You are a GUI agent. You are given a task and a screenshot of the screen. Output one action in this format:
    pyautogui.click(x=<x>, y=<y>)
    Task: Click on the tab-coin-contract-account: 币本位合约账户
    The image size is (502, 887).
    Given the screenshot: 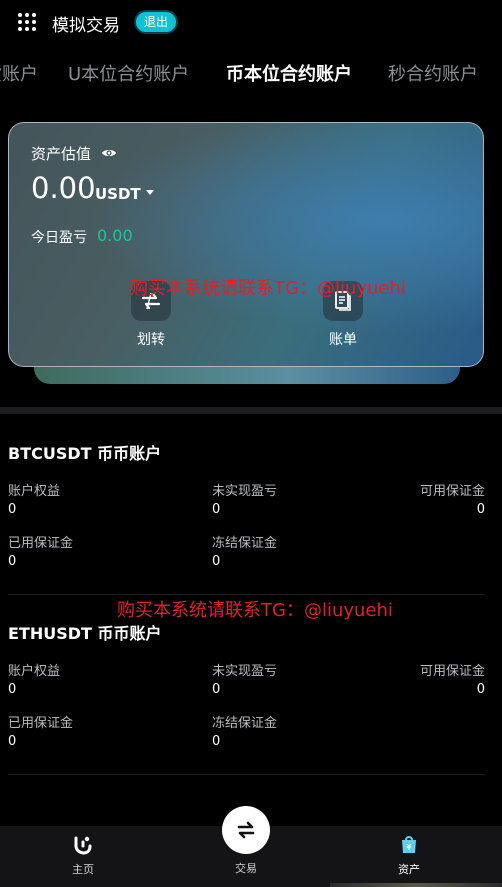 What is the action you would take?
    pyautogui.click(x=289, y=73)
    